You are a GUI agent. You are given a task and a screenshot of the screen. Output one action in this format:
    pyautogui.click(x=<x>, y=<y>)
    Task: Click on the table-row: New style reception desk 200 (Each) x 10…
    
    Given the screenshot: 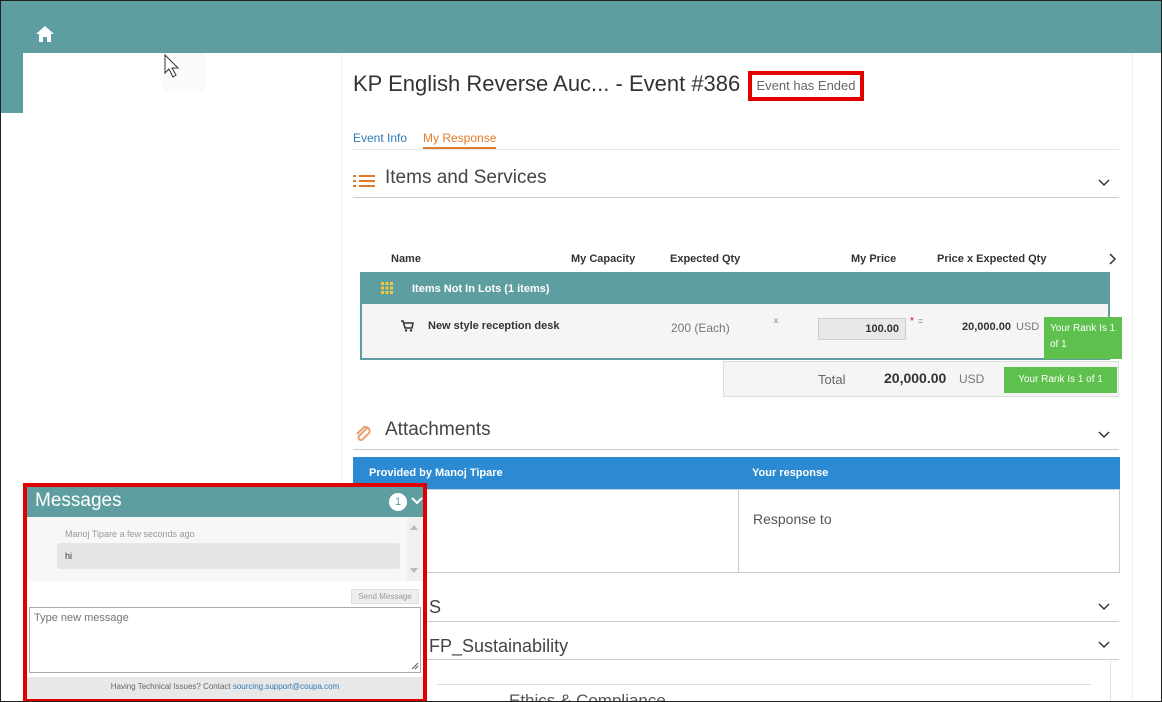 What is the action you would take?
    pyautogui.click(x=735, y=331)
    